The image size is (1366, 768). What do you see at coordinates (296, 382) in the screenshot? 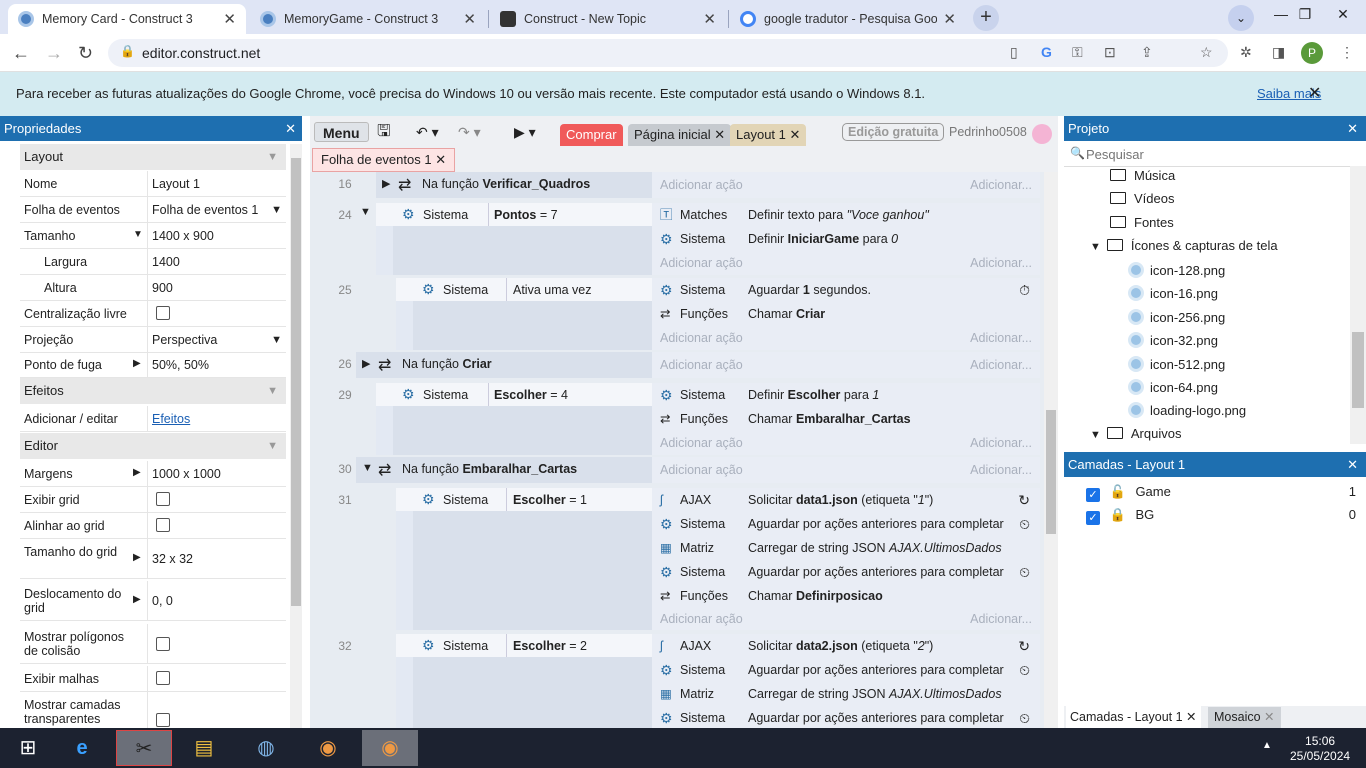
I see `properties-scroll-thumb` at bounding box center [296, 382].